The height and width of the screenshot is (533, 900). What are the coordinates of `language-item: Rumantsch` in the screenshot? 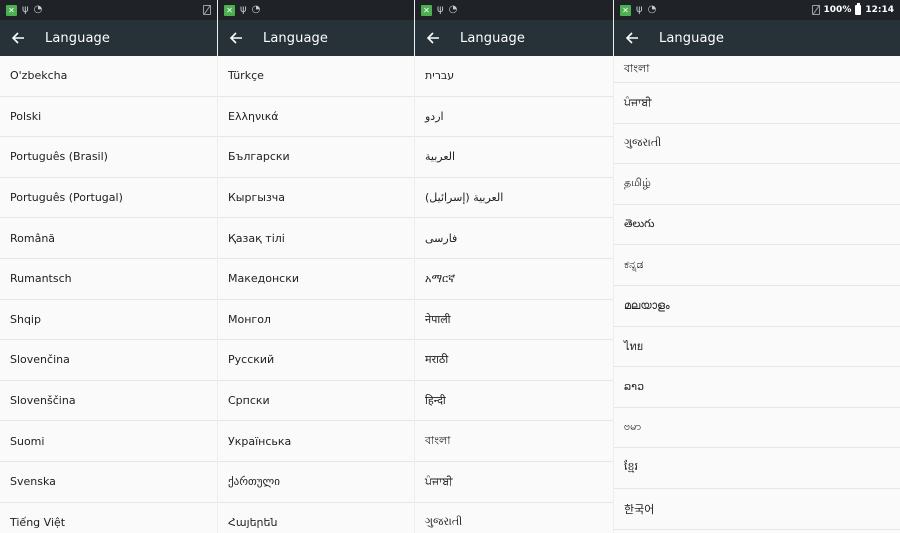 It's located at (108, 279).